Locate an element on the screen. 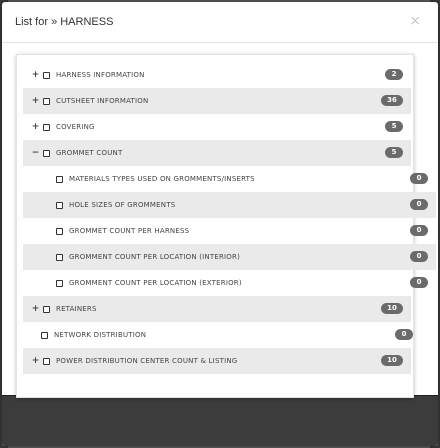 The height and width of the screenshot is (448, 440). tree-item-label: RETAINERS is located at coordinates (76, 309).